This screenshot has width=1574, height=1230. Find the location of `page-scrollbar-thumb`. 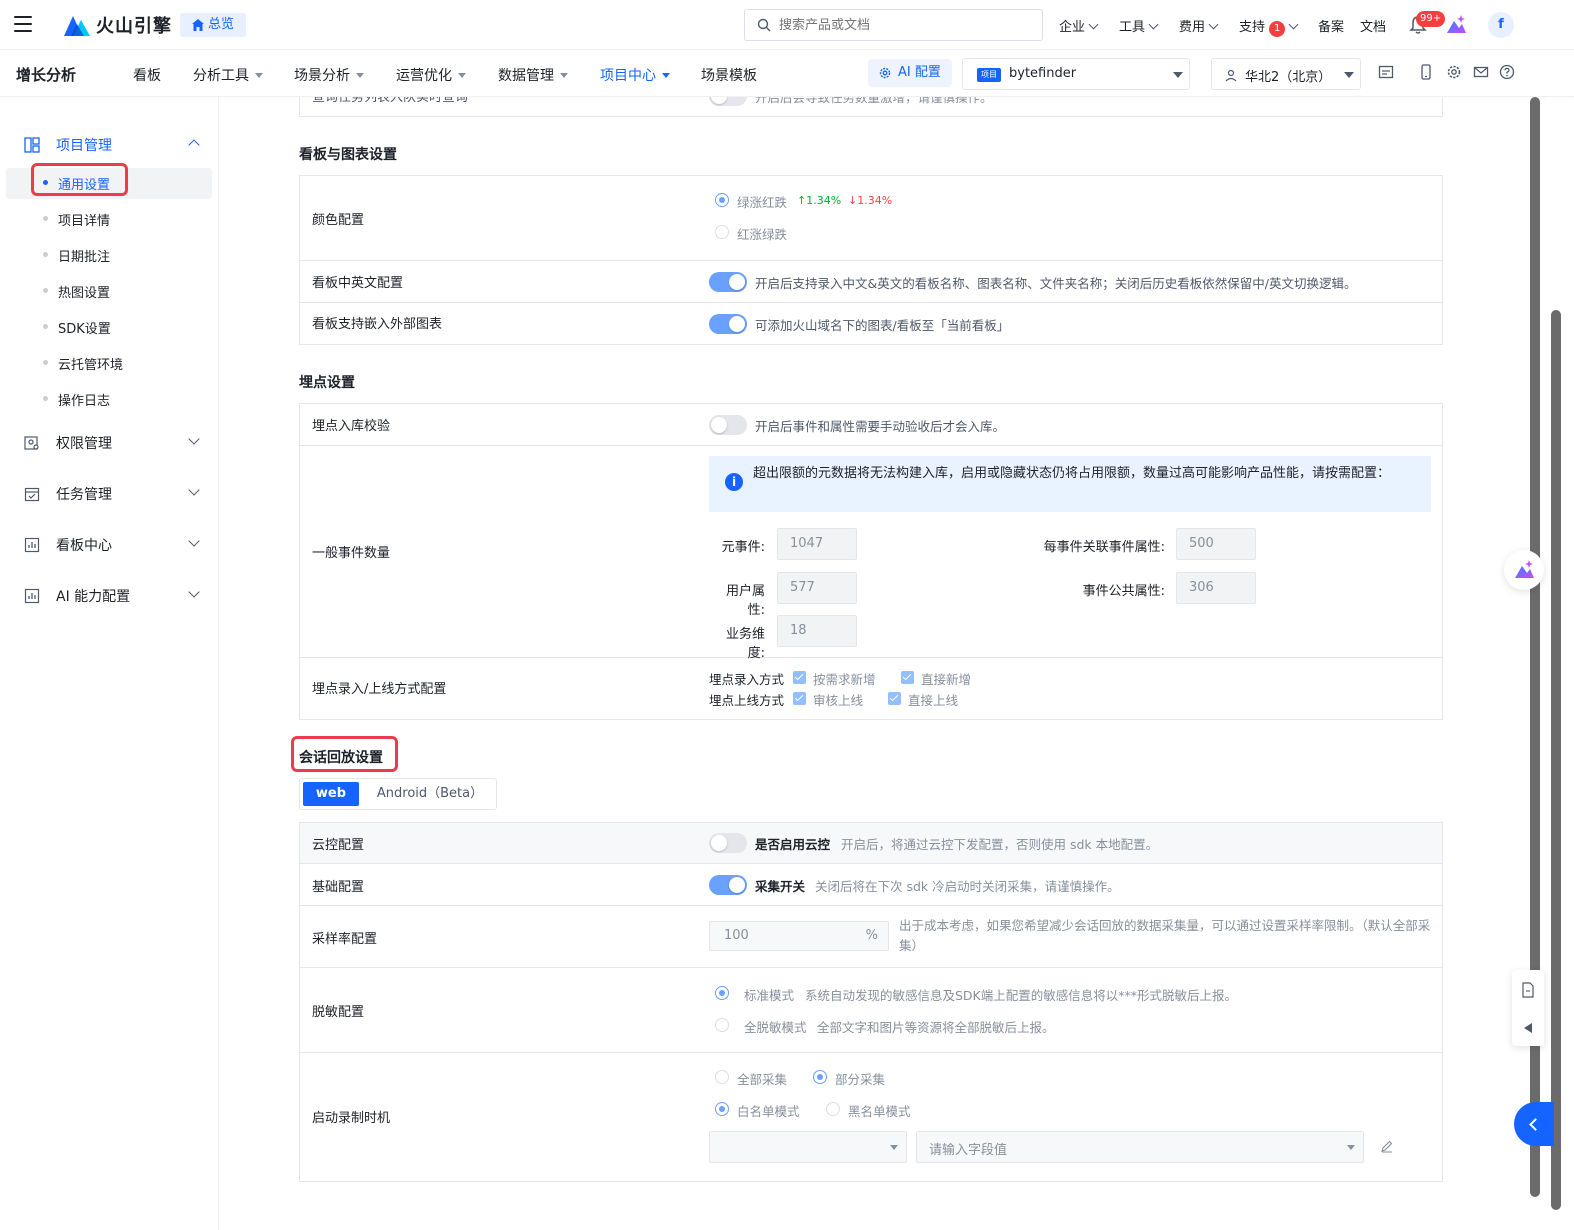

page-scrollbar-thumb is located at coordinates (1556, 760).